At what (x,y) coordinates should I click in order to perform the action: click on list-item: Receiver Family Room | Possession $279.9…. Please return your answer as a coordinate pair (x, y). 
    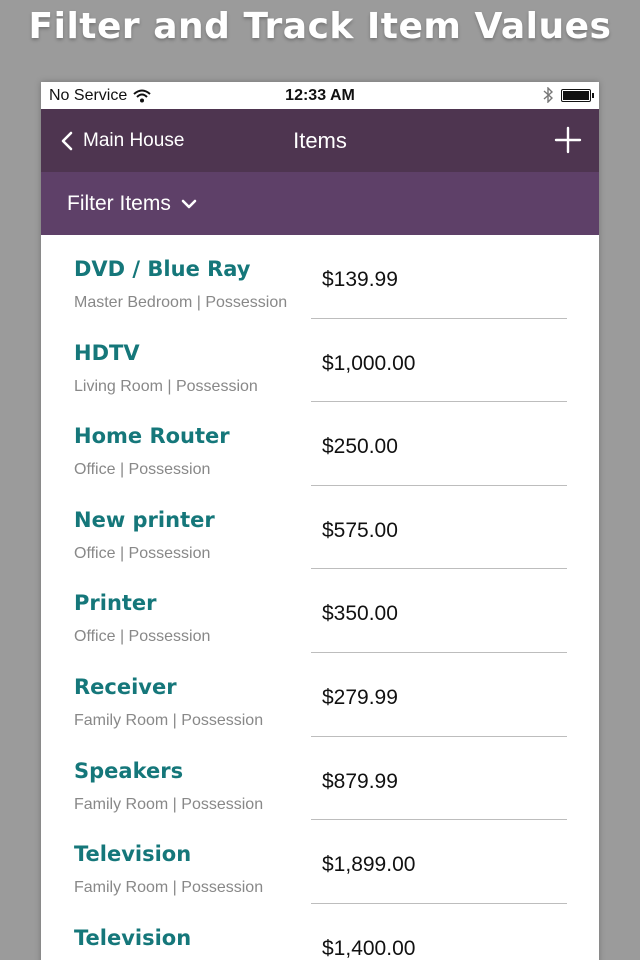
    Looking at the image, I should click on (320, 695).